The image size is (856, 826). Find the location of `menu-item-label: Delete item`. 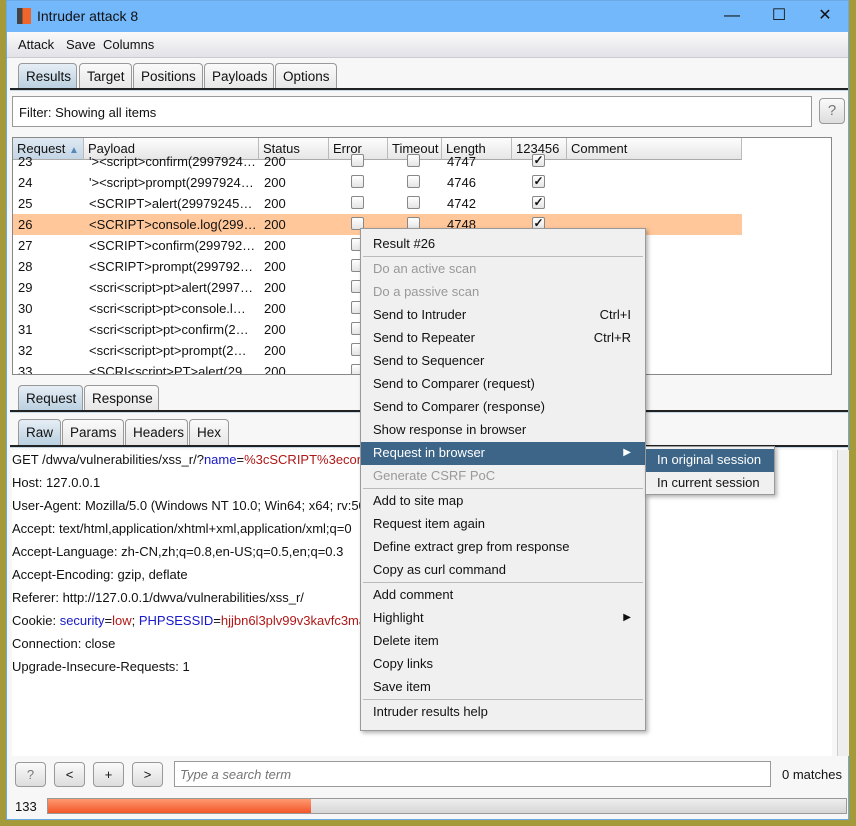

menu-item-label: Delete item is located at coordinates (406, 640).